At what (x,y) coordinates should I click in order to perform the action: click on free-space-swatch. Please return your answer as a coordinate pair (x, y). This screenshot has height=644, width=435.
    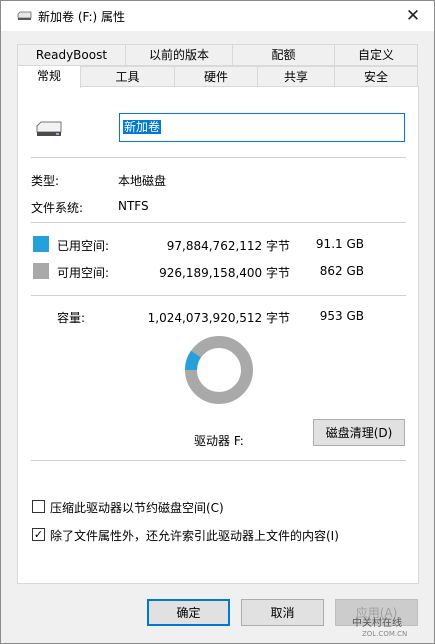
    Looking at the image, I should click on (41, 271).